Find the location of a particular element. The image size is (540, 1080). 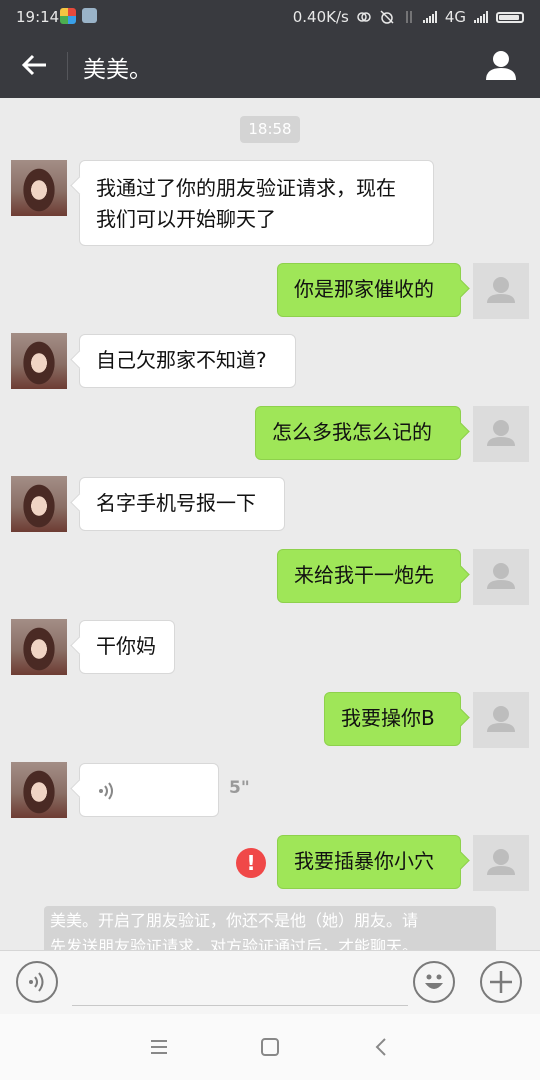

send-failed-icon: ! is located at coordinates (251, 863).